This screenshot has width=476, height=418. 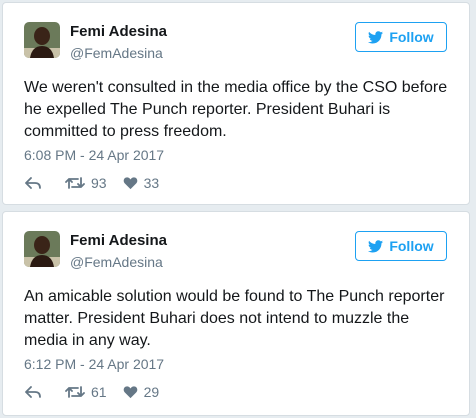 What do you see at coordinates (141, 183) in the screenshot?
I see `like-button: 33` at bounding box center [141, 183].